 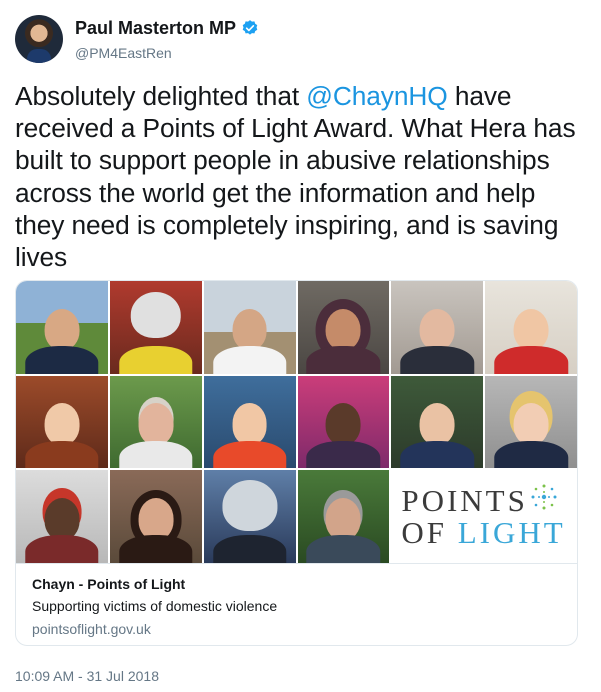 I want to click on author-name-row: Paul Masterton MP, so click(x=167, y=28).